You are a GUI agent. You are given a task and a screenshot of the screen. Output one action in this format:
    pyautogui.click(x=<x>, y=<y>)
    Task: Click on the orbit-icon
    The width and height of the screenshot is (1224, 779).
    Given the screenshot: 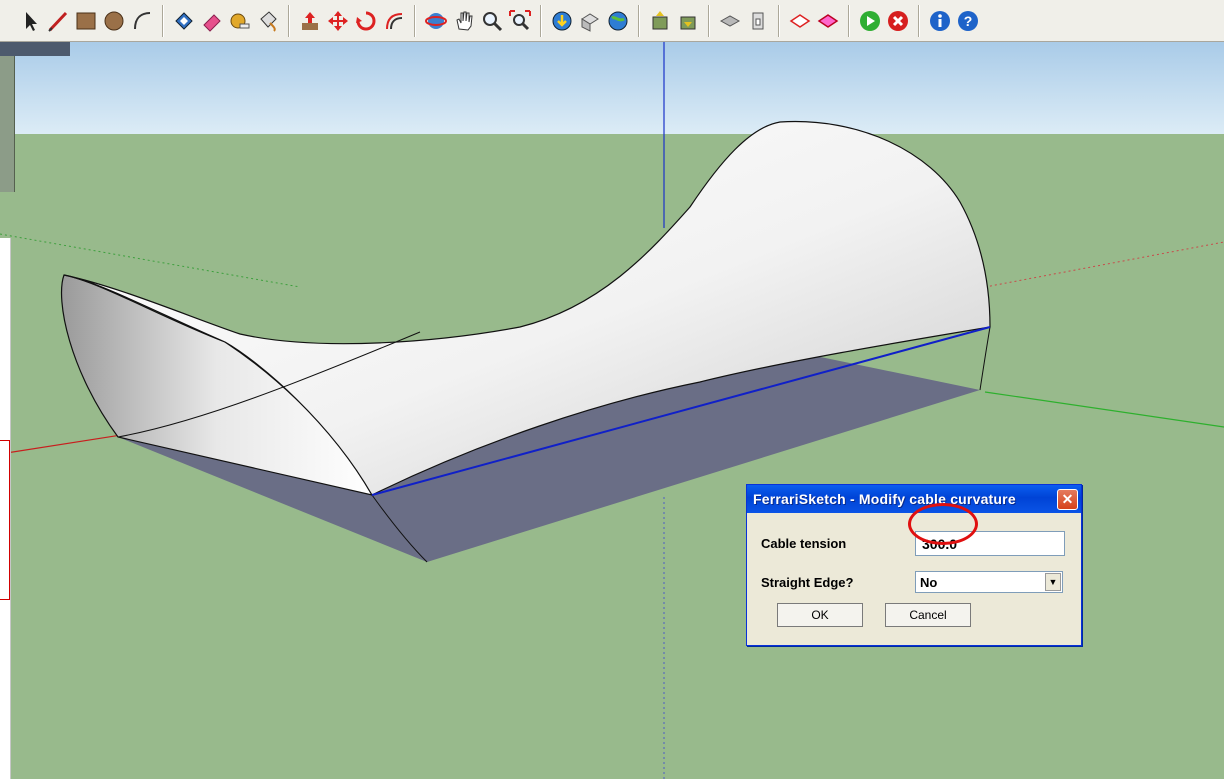 What is the action you would take?
    pyautogui.click(x=436, y=21)
    